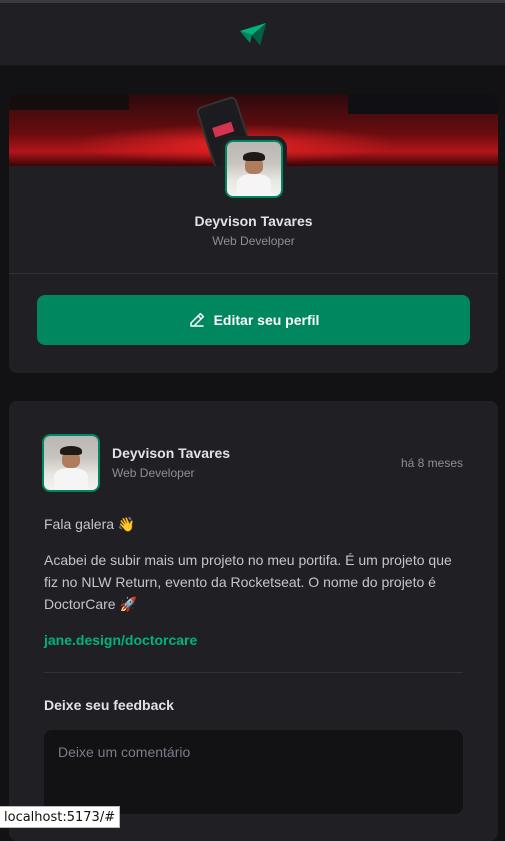  Describe the element at coordinates (171, 453) in the screenshot. I see `post-author-name: Deyvison Tavares` at that location.